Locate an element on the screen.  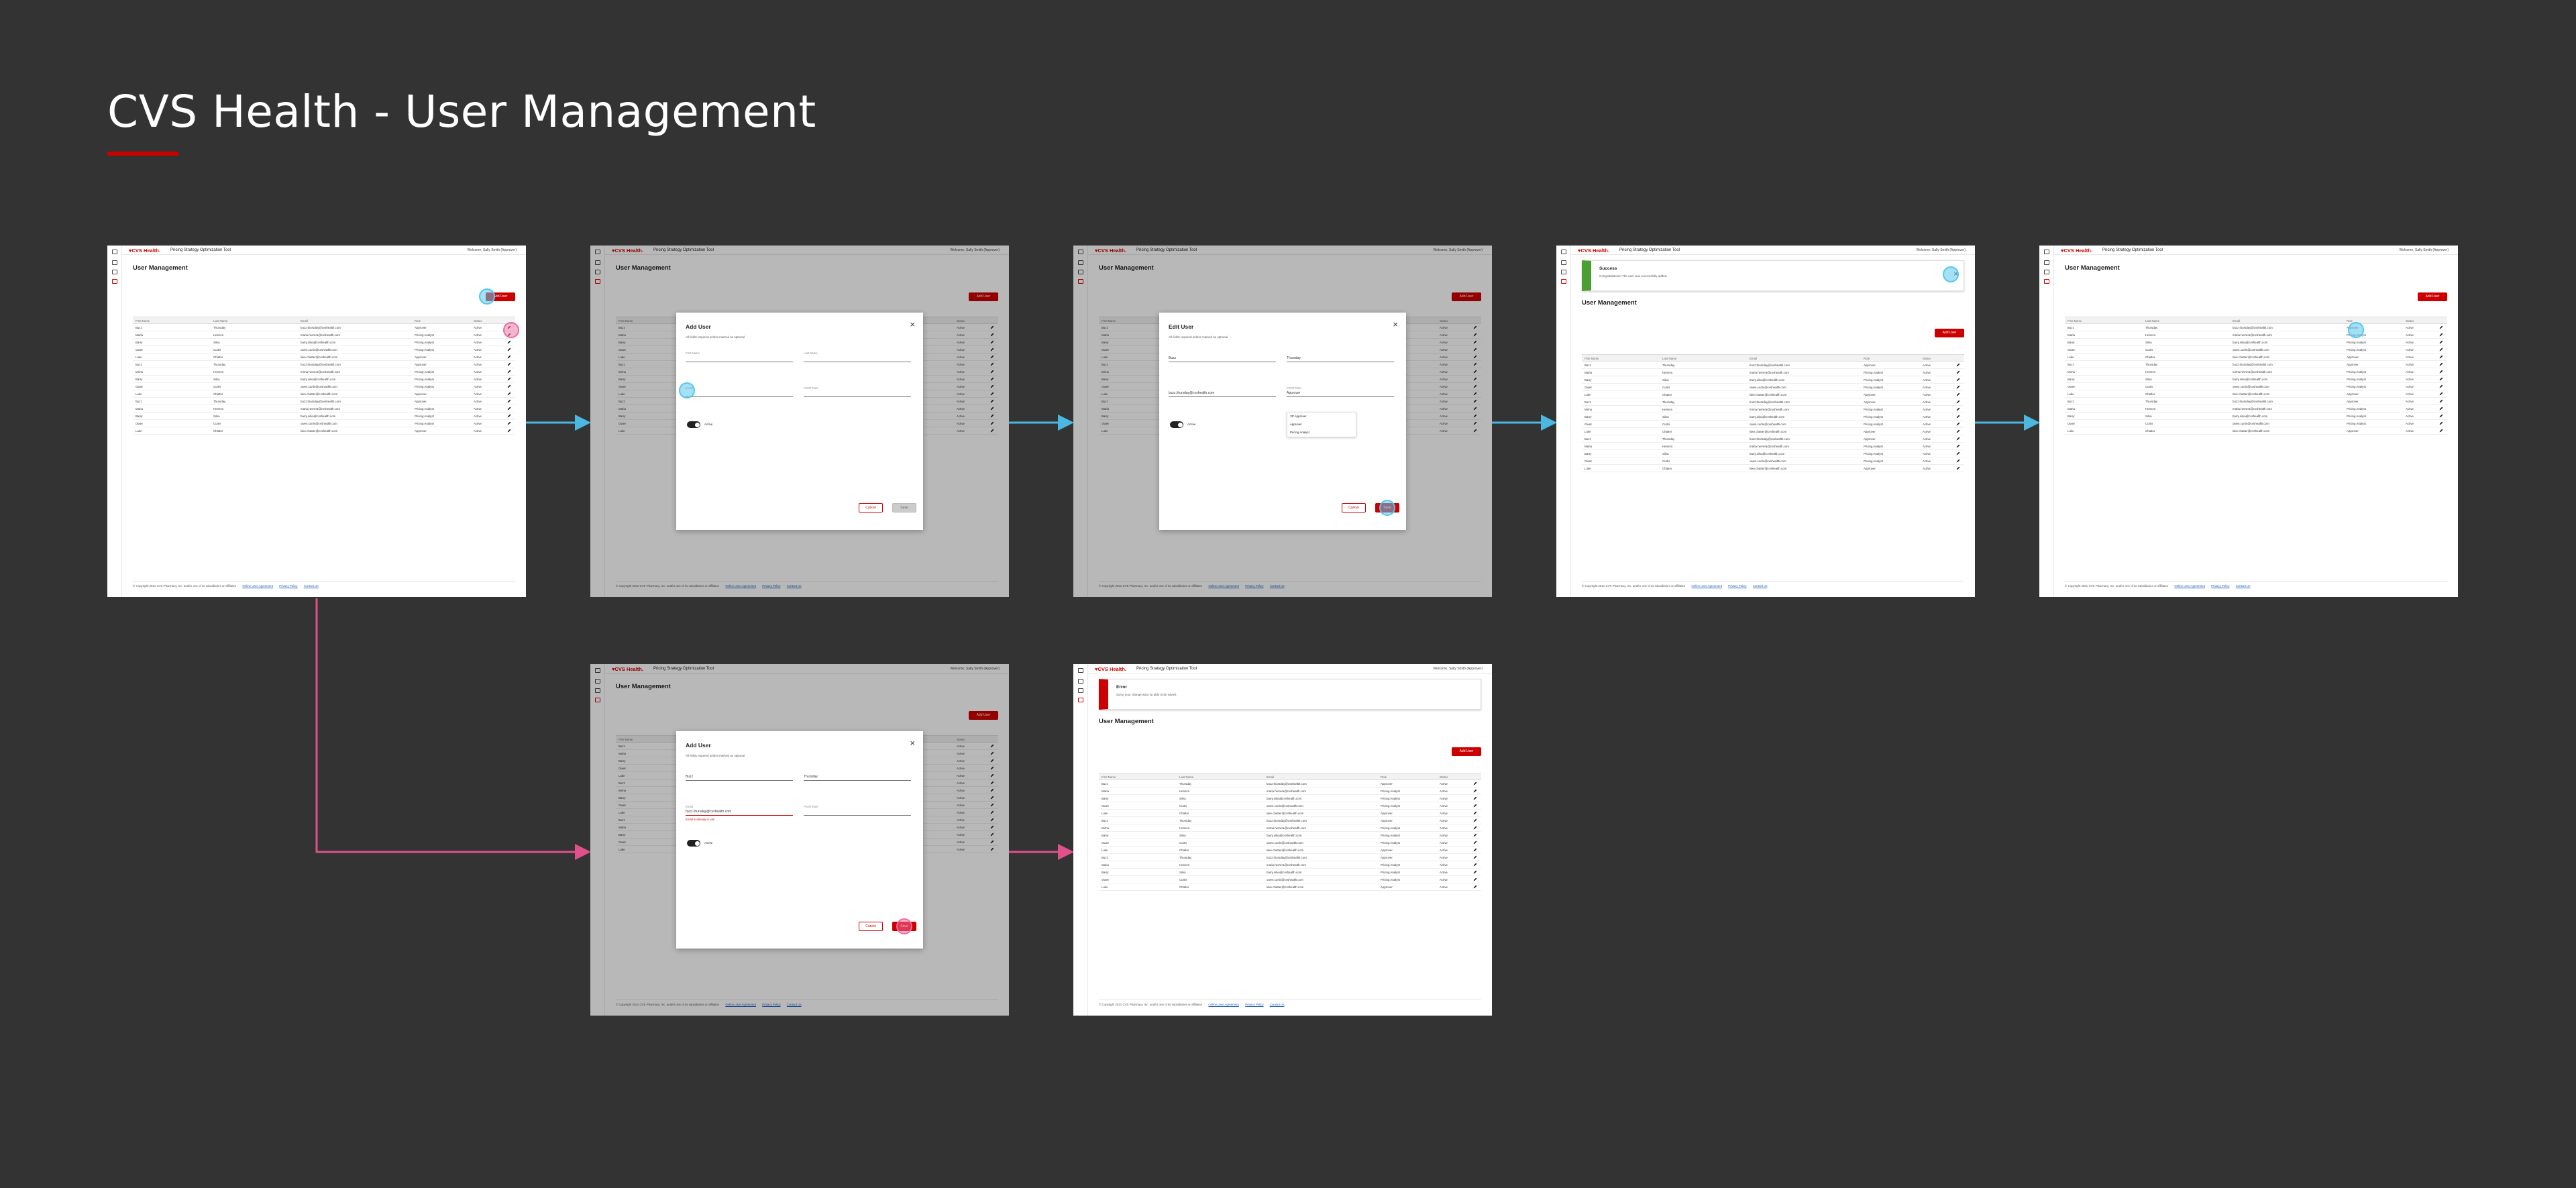
email-field: Email buzz.thursday@cvshealth.com is located at coordinates (739, 811).